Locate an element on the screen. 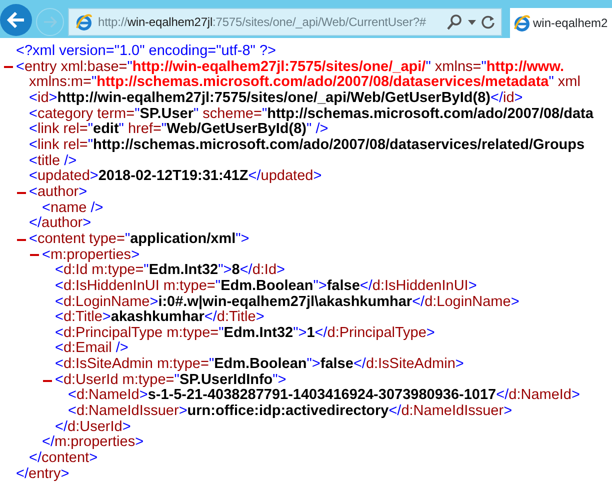 The height and width of the screenshot is (488, 612). xml-line: <title /> is located at coordinates (53, 162).